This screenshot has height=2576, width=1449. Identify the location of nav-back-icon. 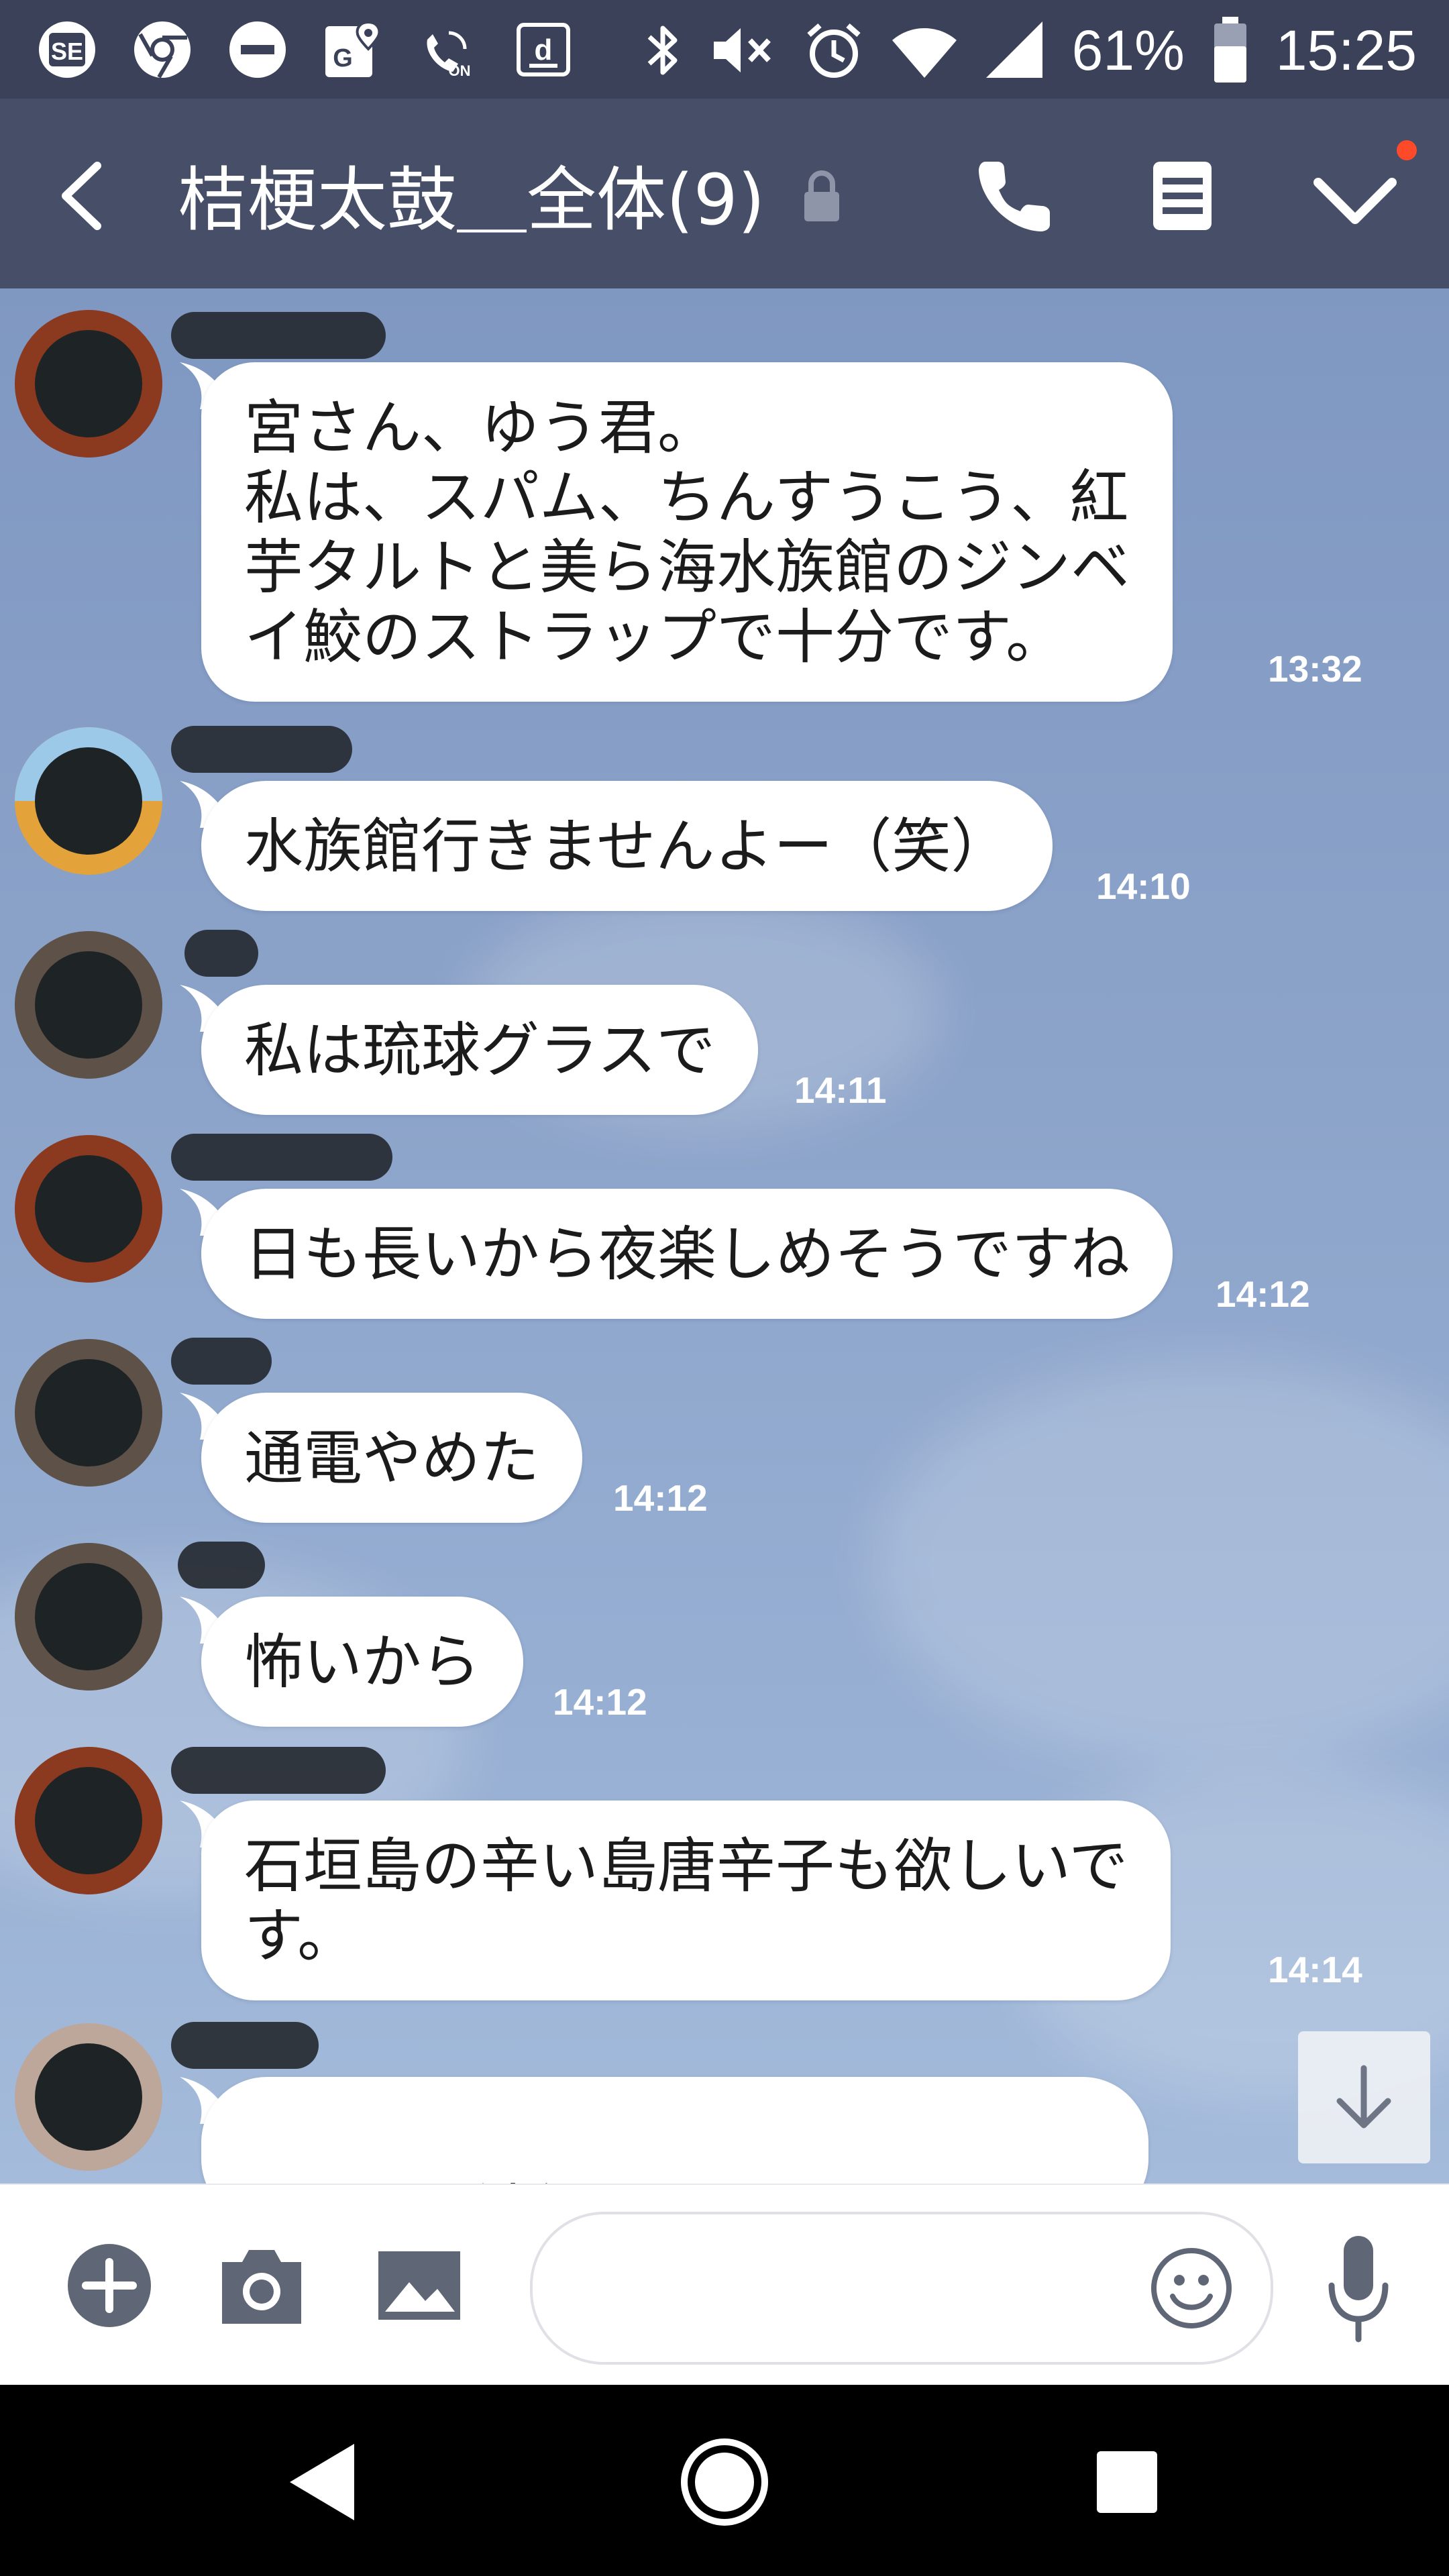
(322, 2482).